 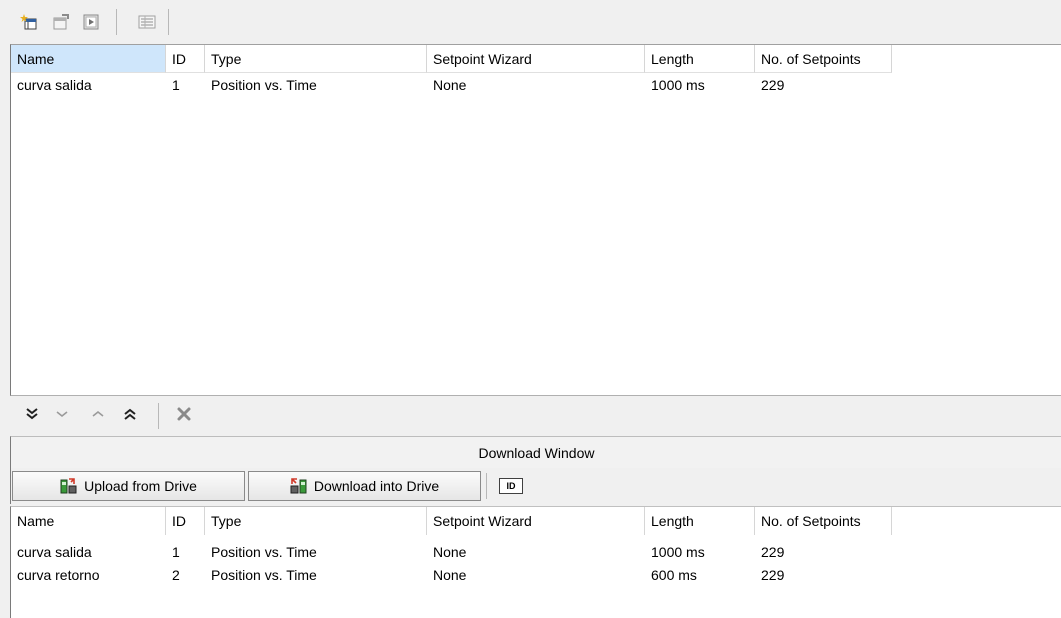 What do you see at coordinates (535, 486) in the screenshot?
I see `download-toolbar: Upload from Drive Download into Drive ID` at bounding box center [535, 486].